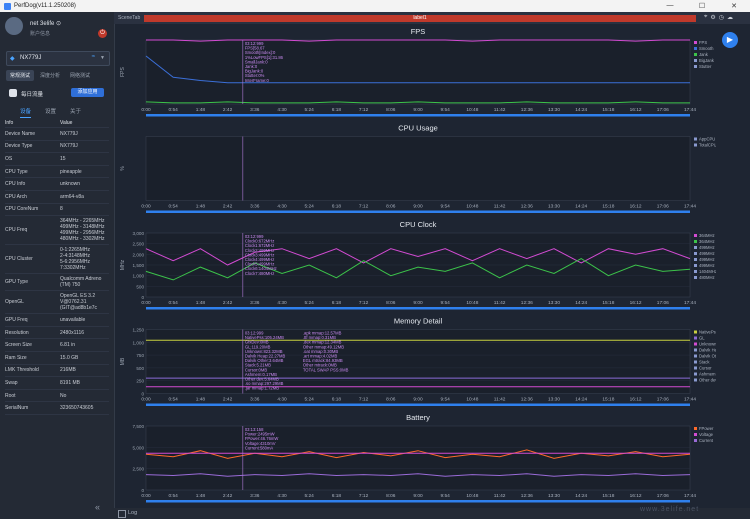 The height and width of the screenshot is (519, 750). What do you see at coordinates (721, 17) in the screenshot?
I see `clock-icon: ◷` at bounding box center [721, 17].